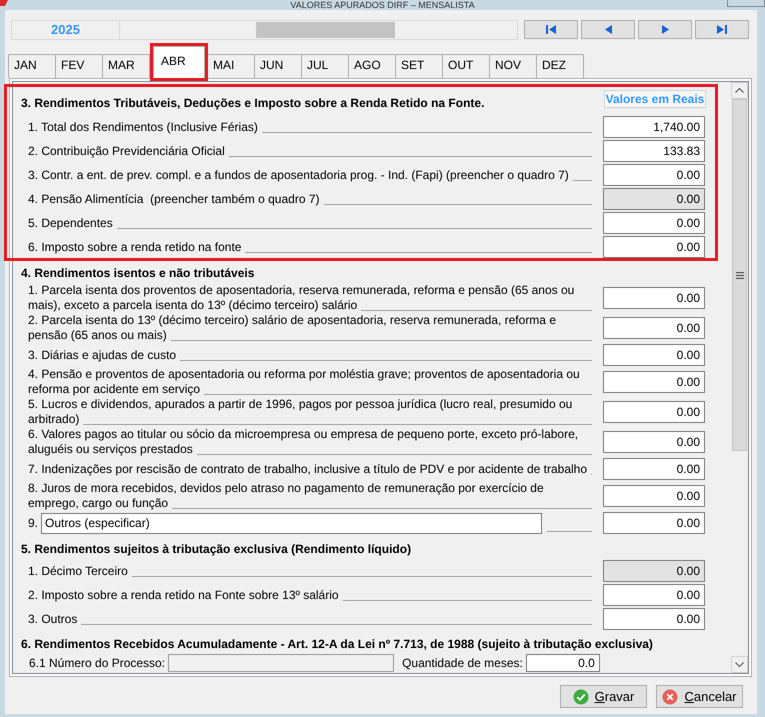 The width and height of the screenshot is (765, 717). Describe the element at coordinates (654, 127) in the screenshot. I see `amount-field: 1,740.00` at that location.